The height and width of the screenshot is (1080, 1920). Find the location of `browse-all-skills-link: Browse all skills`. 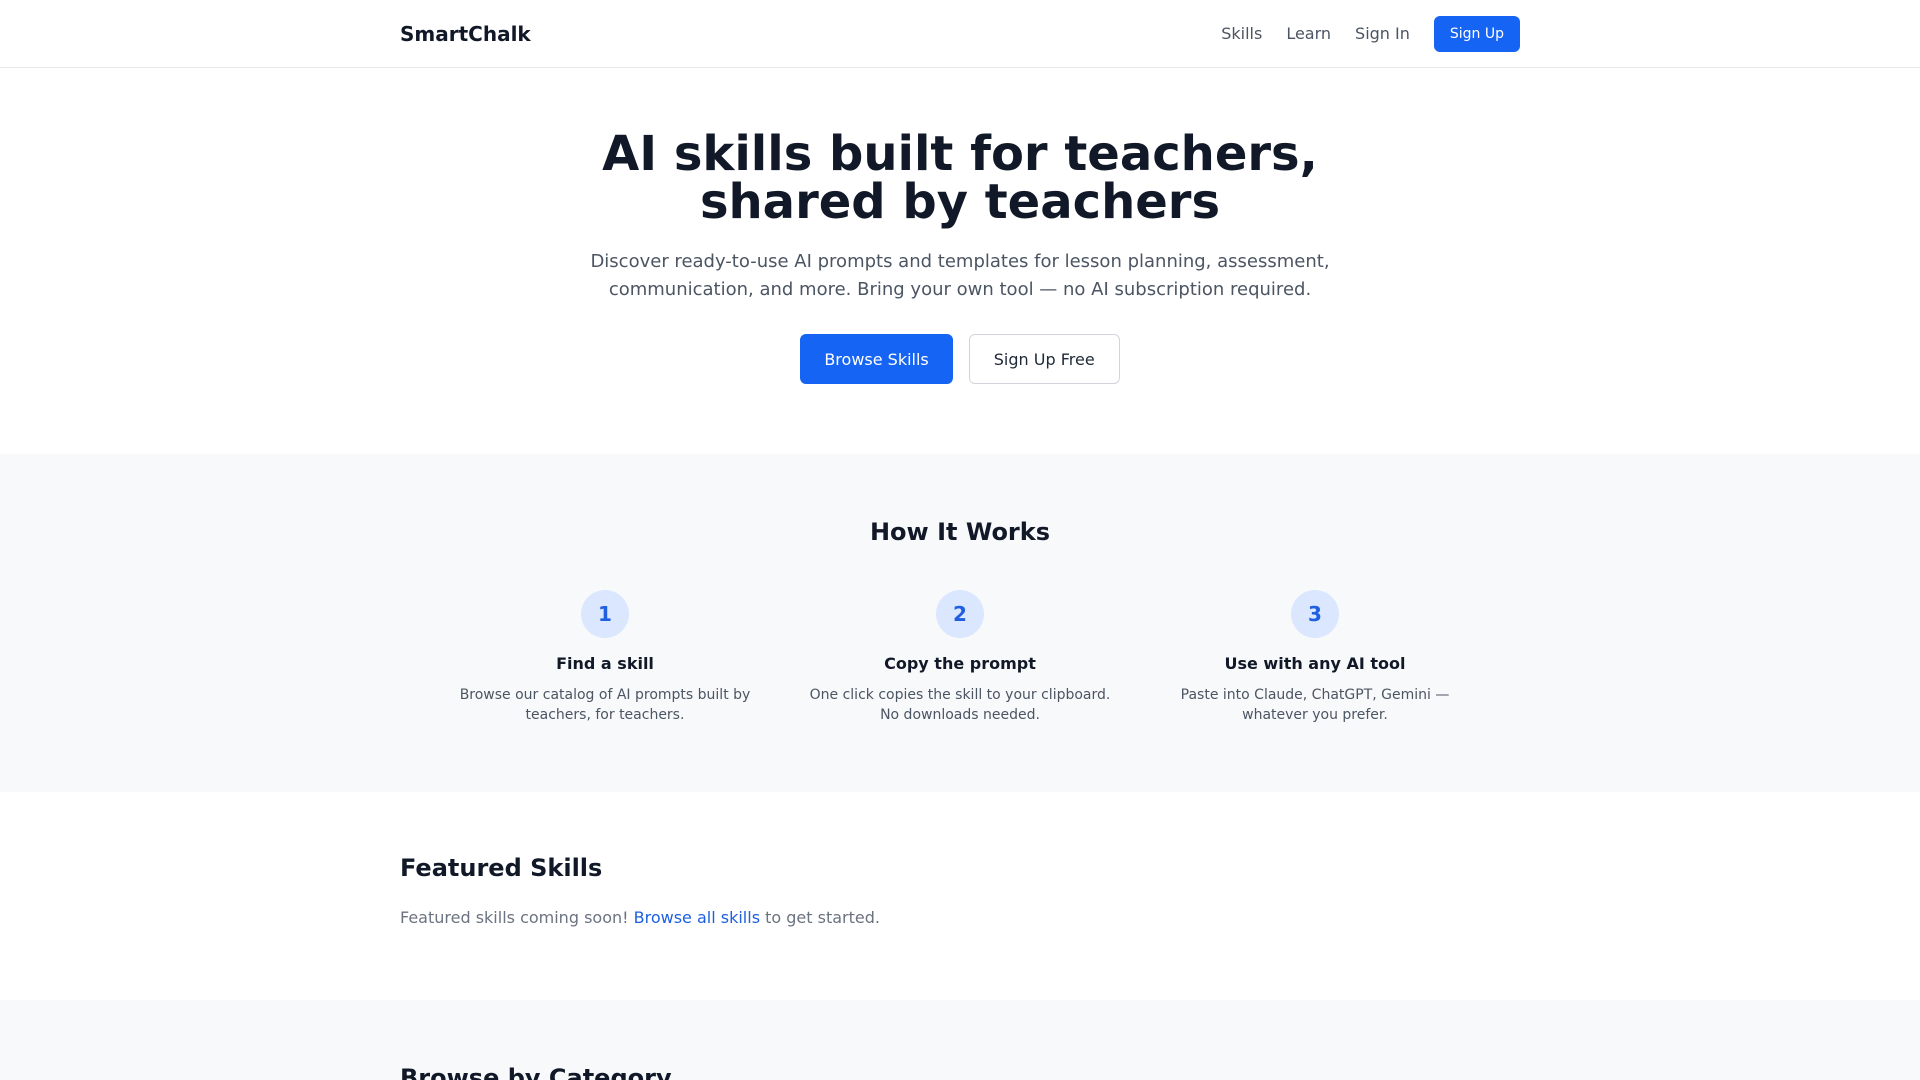

browse-all-skills-link: Browse all skills is located at coordinates (697, 917).